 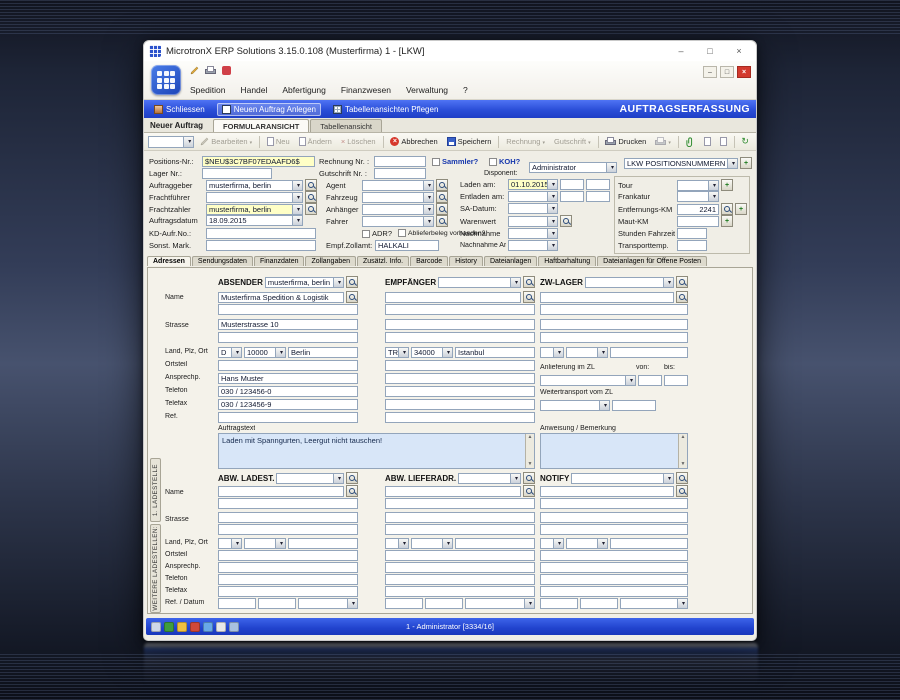 What do you see at coordinates (194, 70) in the screenshot?
I see `pencil-icon` at bounding box center [194, 70].